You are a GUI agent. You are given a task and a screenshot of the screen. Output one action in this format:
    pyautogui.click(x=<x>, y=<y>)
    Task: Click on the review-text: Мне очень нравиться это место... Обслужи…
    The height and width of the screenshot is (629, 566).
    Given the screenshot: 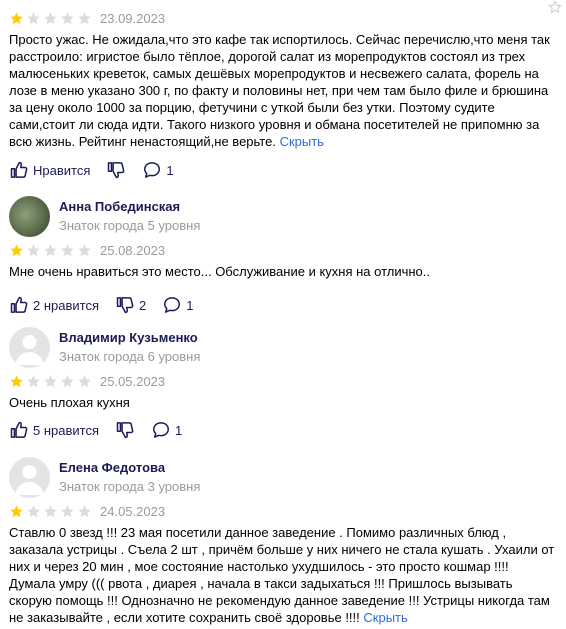 What is the action you would take?
    pyautogui.click(x=219, y=271)
    